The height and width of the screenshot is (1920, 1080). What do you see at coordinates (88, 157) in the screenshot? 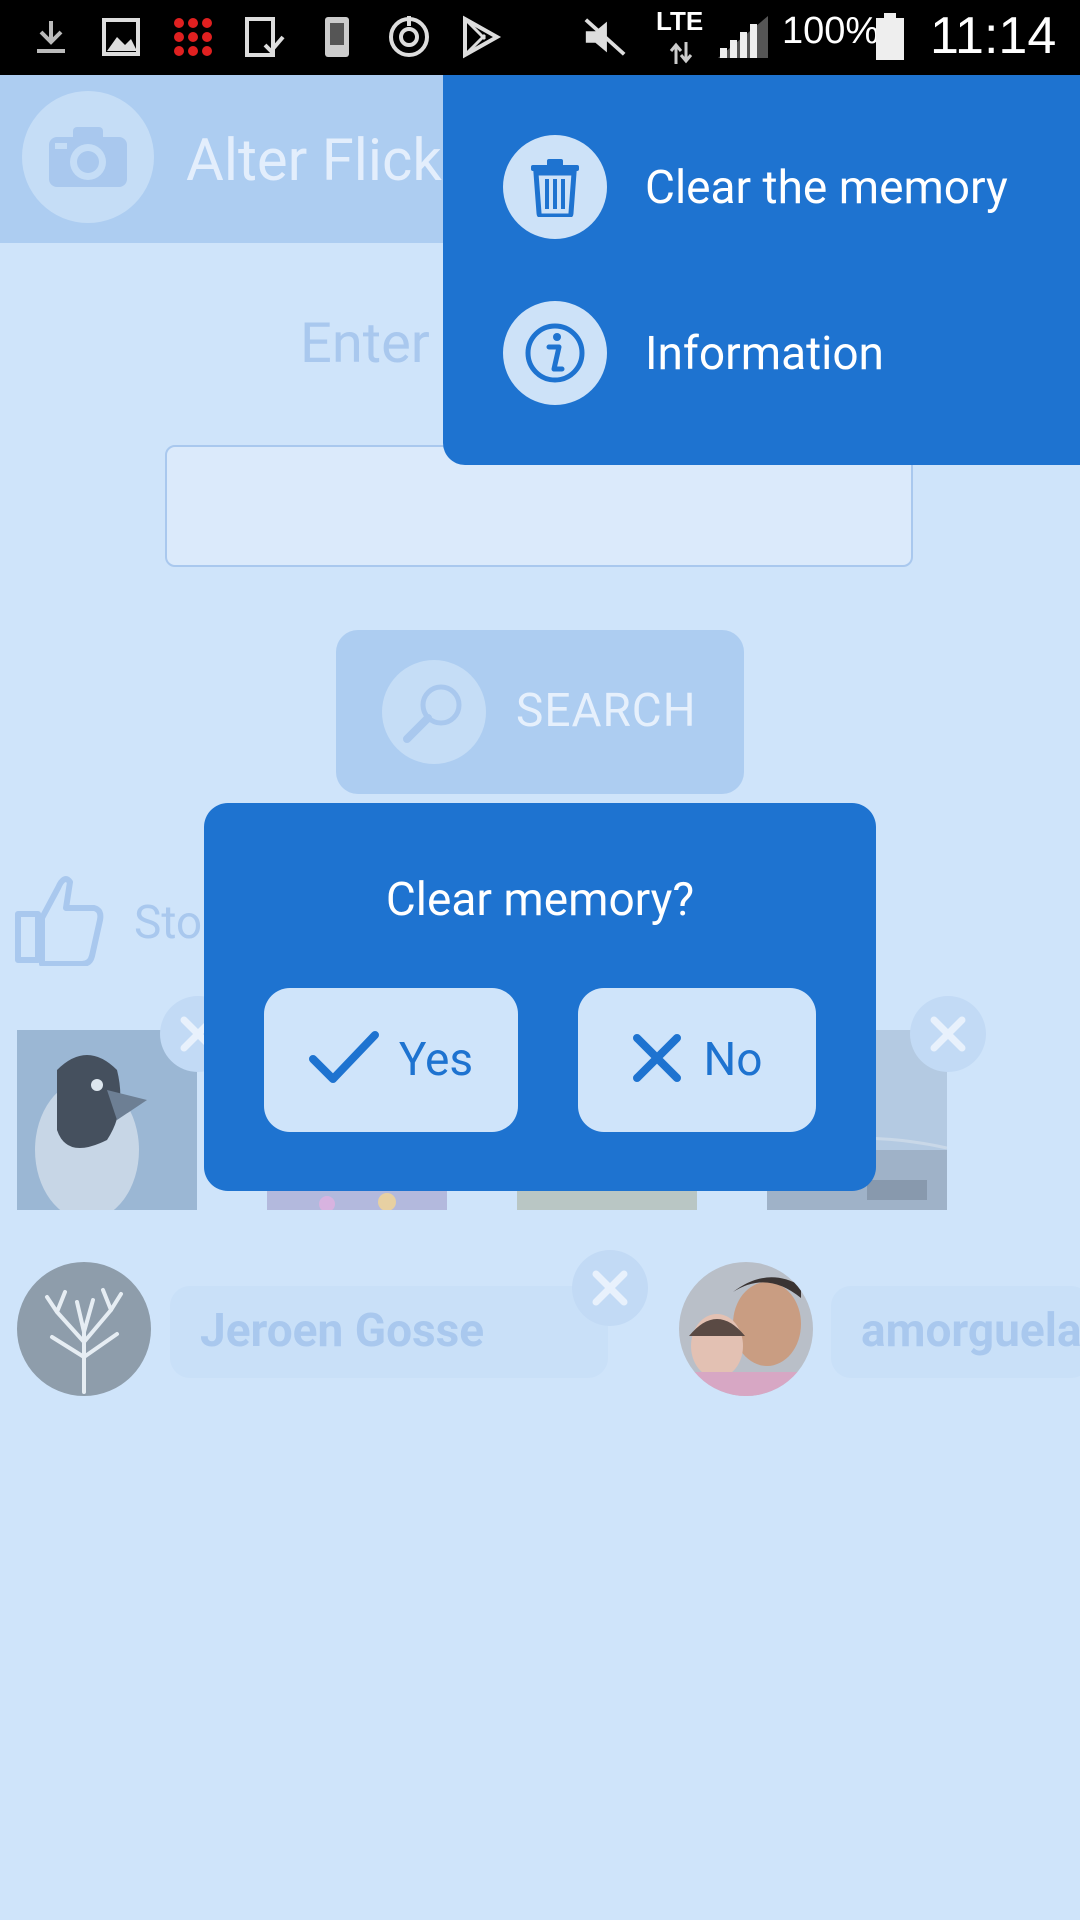
I see `camera-icon` at bounding box center [88, 157].